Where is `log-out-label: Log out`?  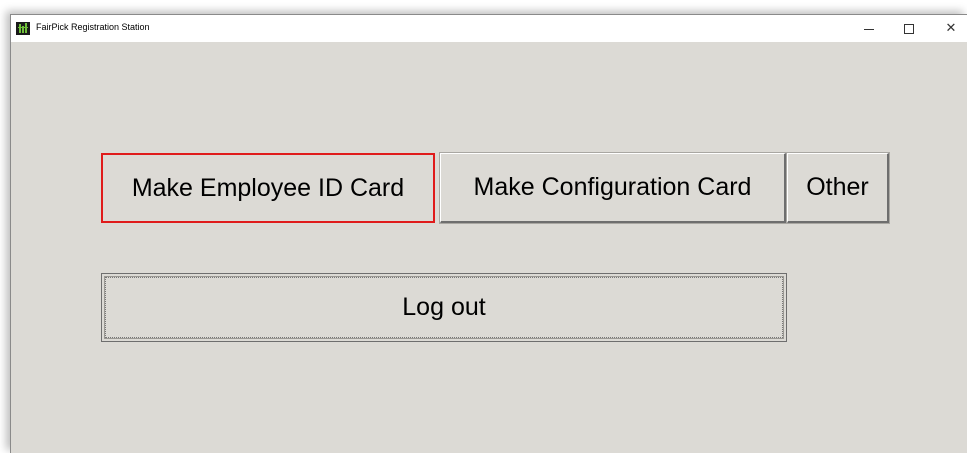 log-out-label: Log out is located at coordinates (444, 307).